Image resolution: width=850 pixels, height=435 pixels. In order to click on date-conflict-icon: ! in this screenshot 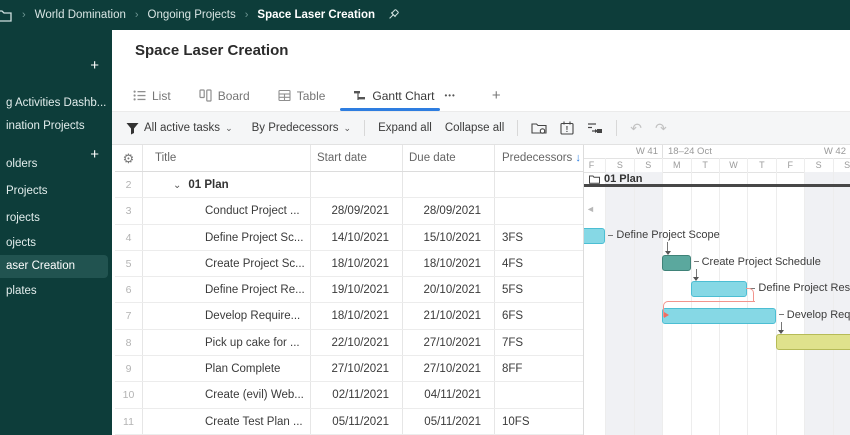, I will do `click(567, 128)`.